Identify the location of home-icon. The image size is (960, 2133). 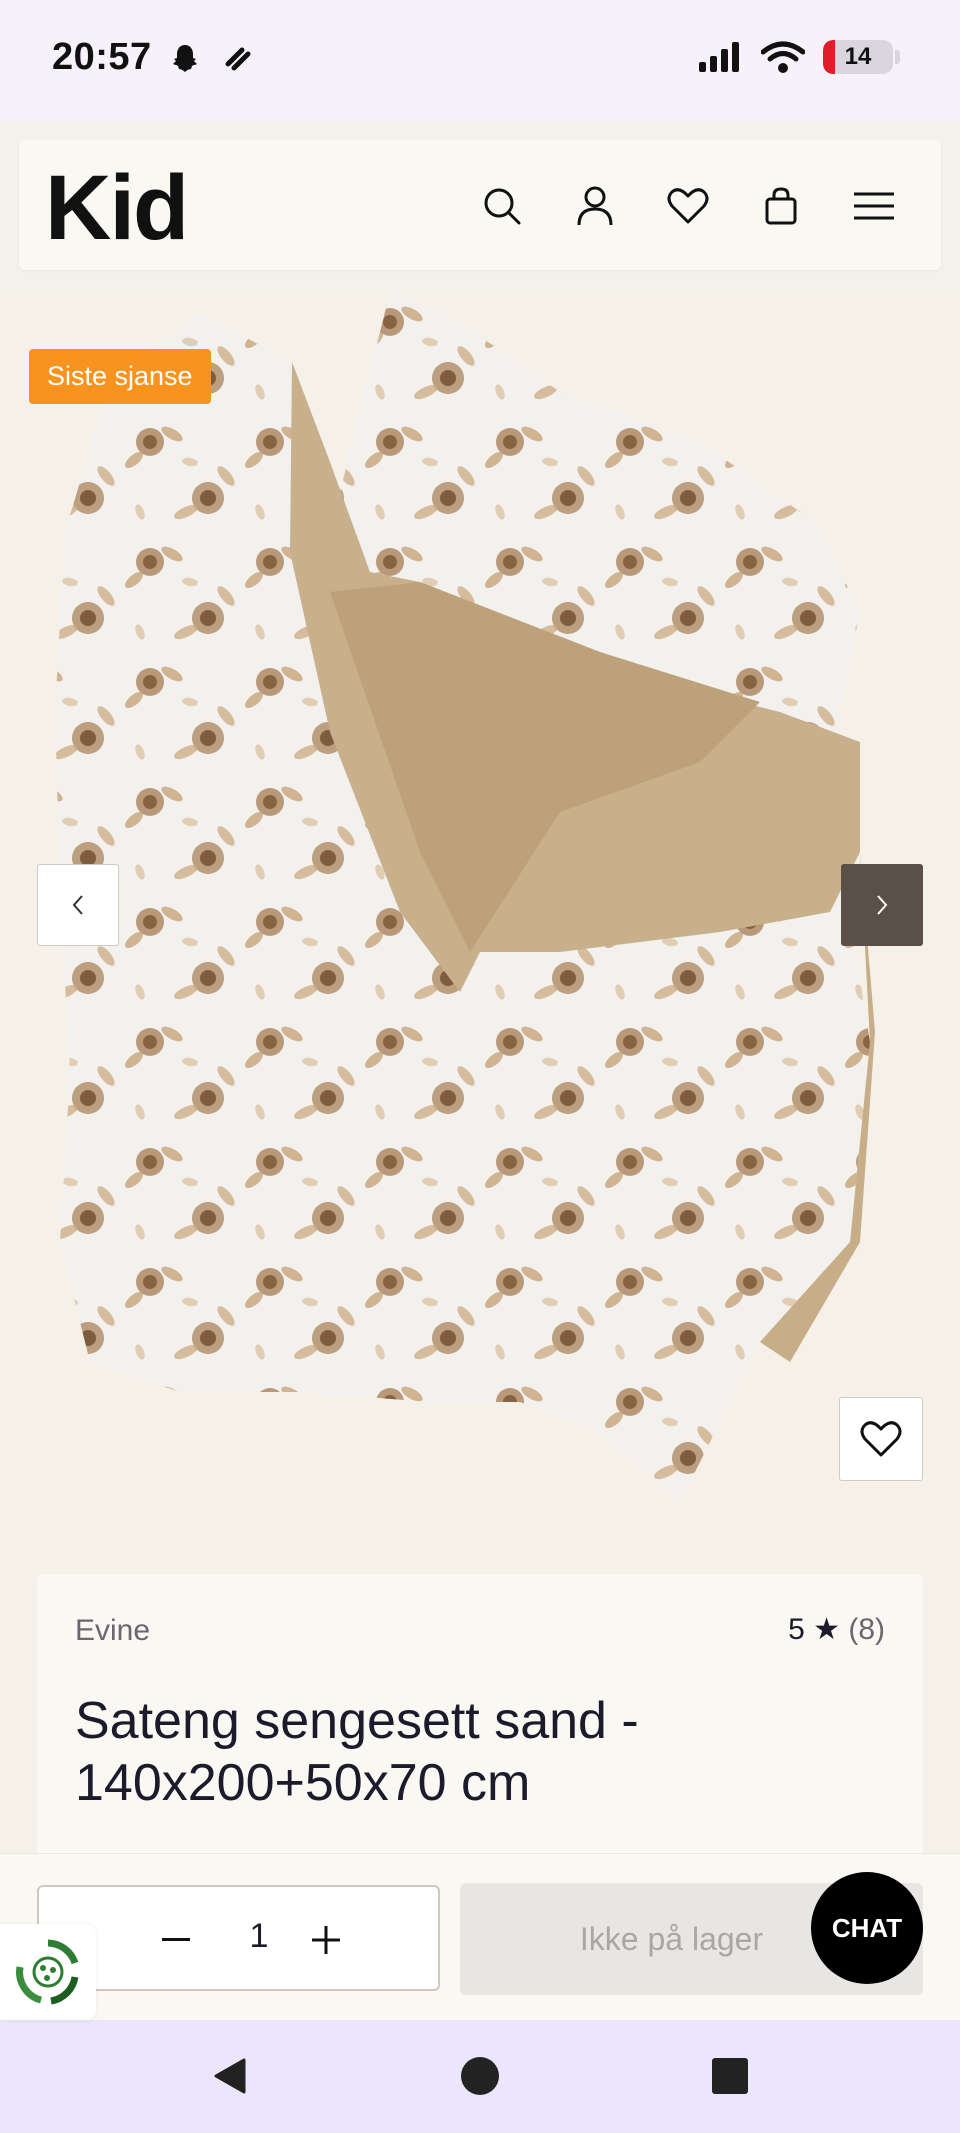
(480, 2076).